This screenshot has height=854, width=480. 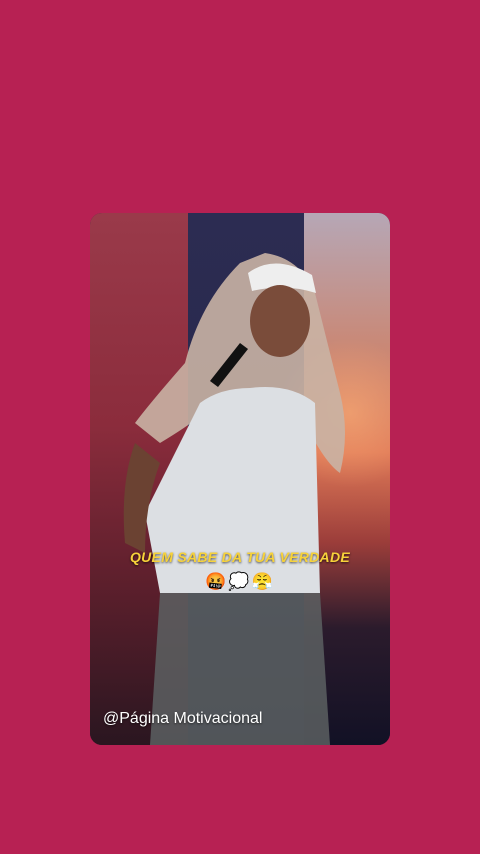 I want to click on story-caption: QUEM SABE DA TUA VERDADE, so click(x=240, y=557).